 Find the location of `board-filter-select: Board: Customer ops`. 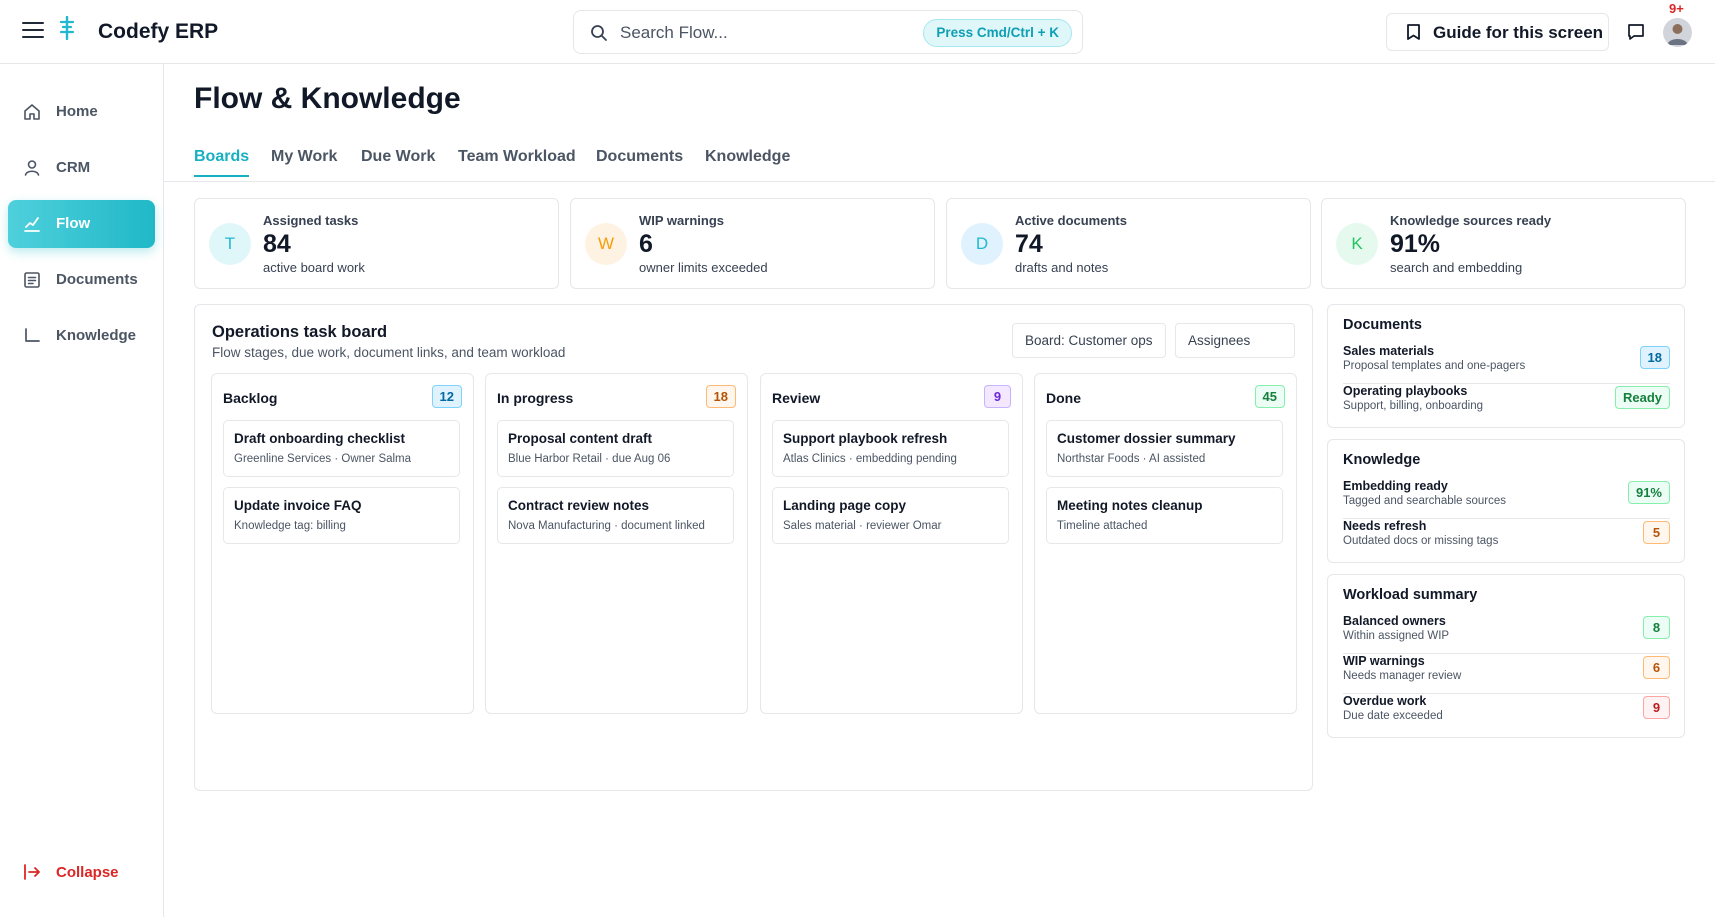

board-filter-select: Board: Customer ops is located at coordinates (1089, 340).